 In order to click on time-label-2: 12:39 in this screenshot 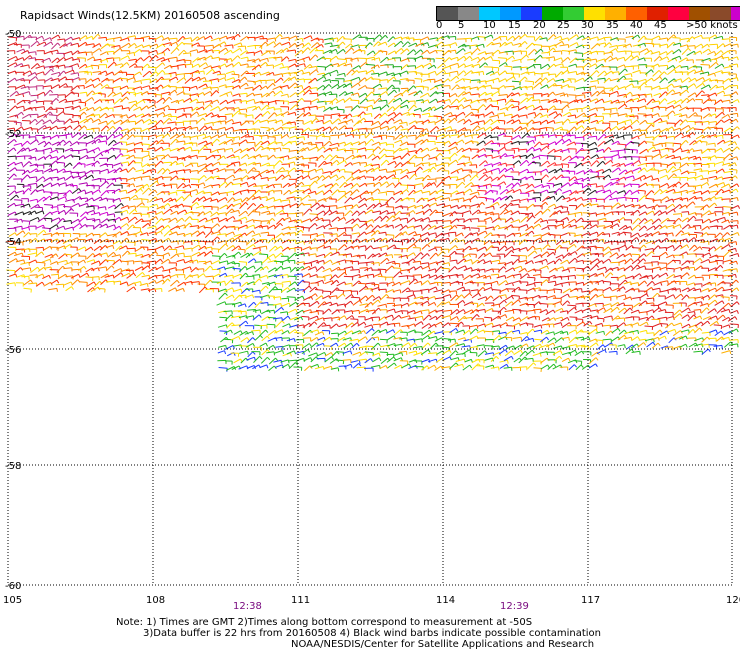, I will do `click(514, 606)`.